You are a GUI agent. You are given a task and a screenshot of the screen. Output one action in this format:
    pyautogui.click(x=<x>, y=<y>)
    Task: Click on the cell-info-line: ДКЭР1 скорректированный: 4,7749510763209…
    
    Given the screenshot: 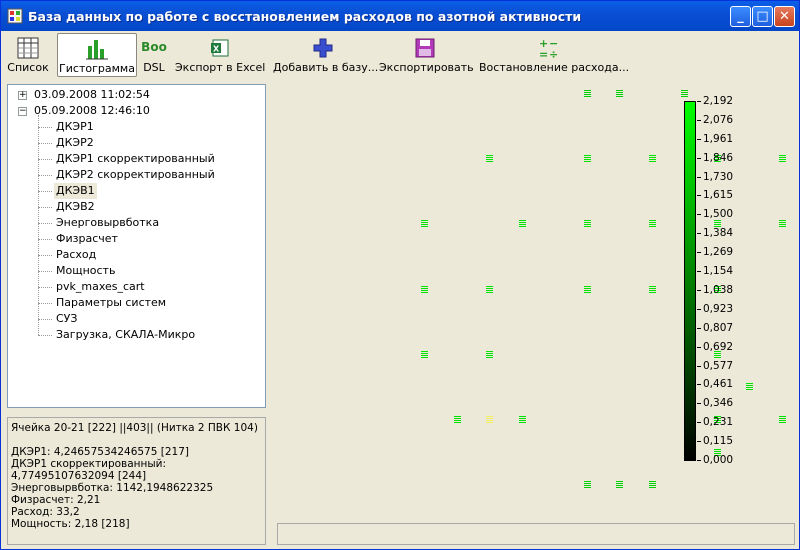 What is the action you would take?
    pyautogui.click(x=90, y=470)
    